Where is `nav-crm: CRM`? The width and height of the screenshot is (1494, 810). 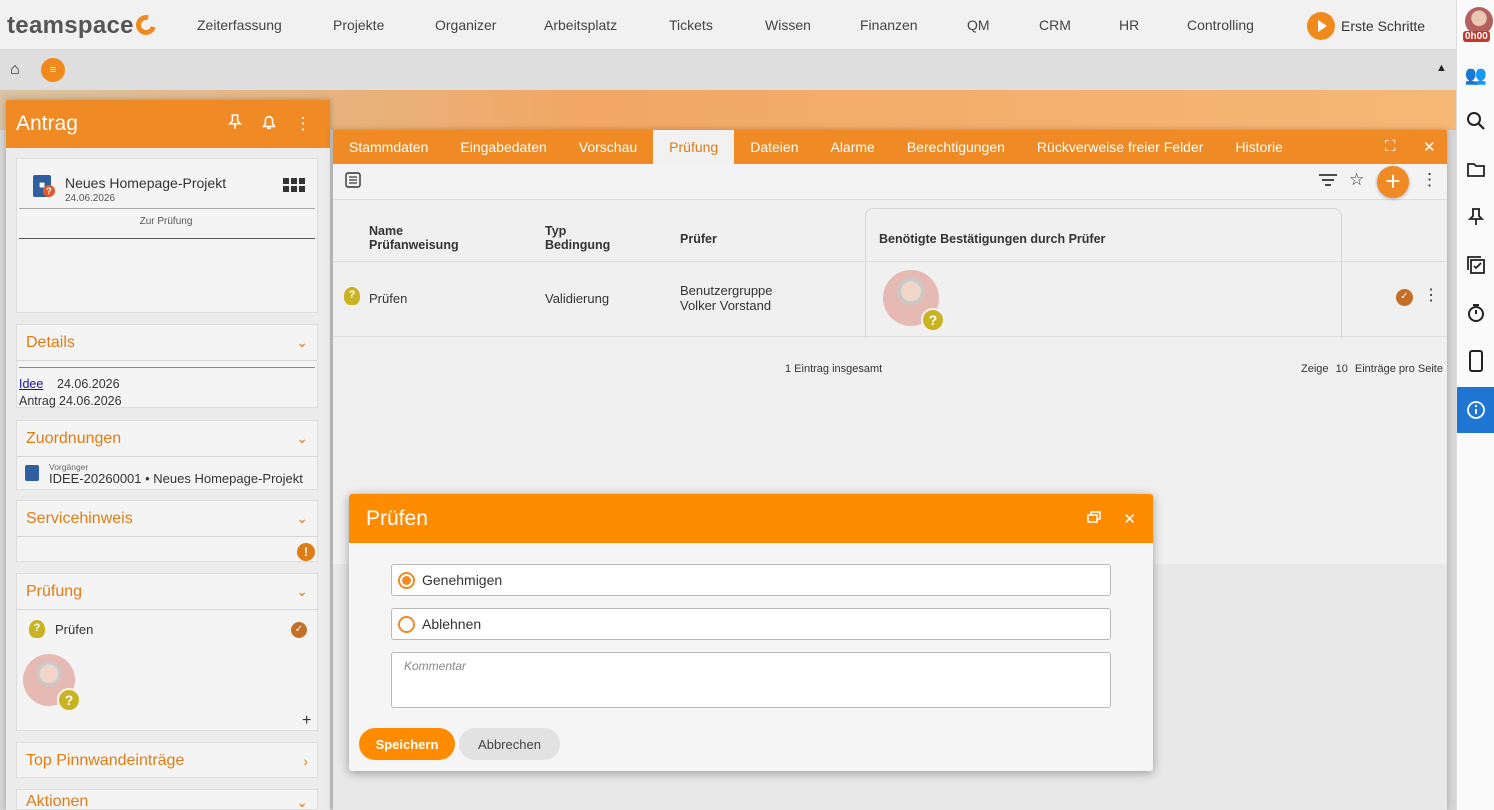
nav-crm: CRM is located at coordinates (1055, 25).